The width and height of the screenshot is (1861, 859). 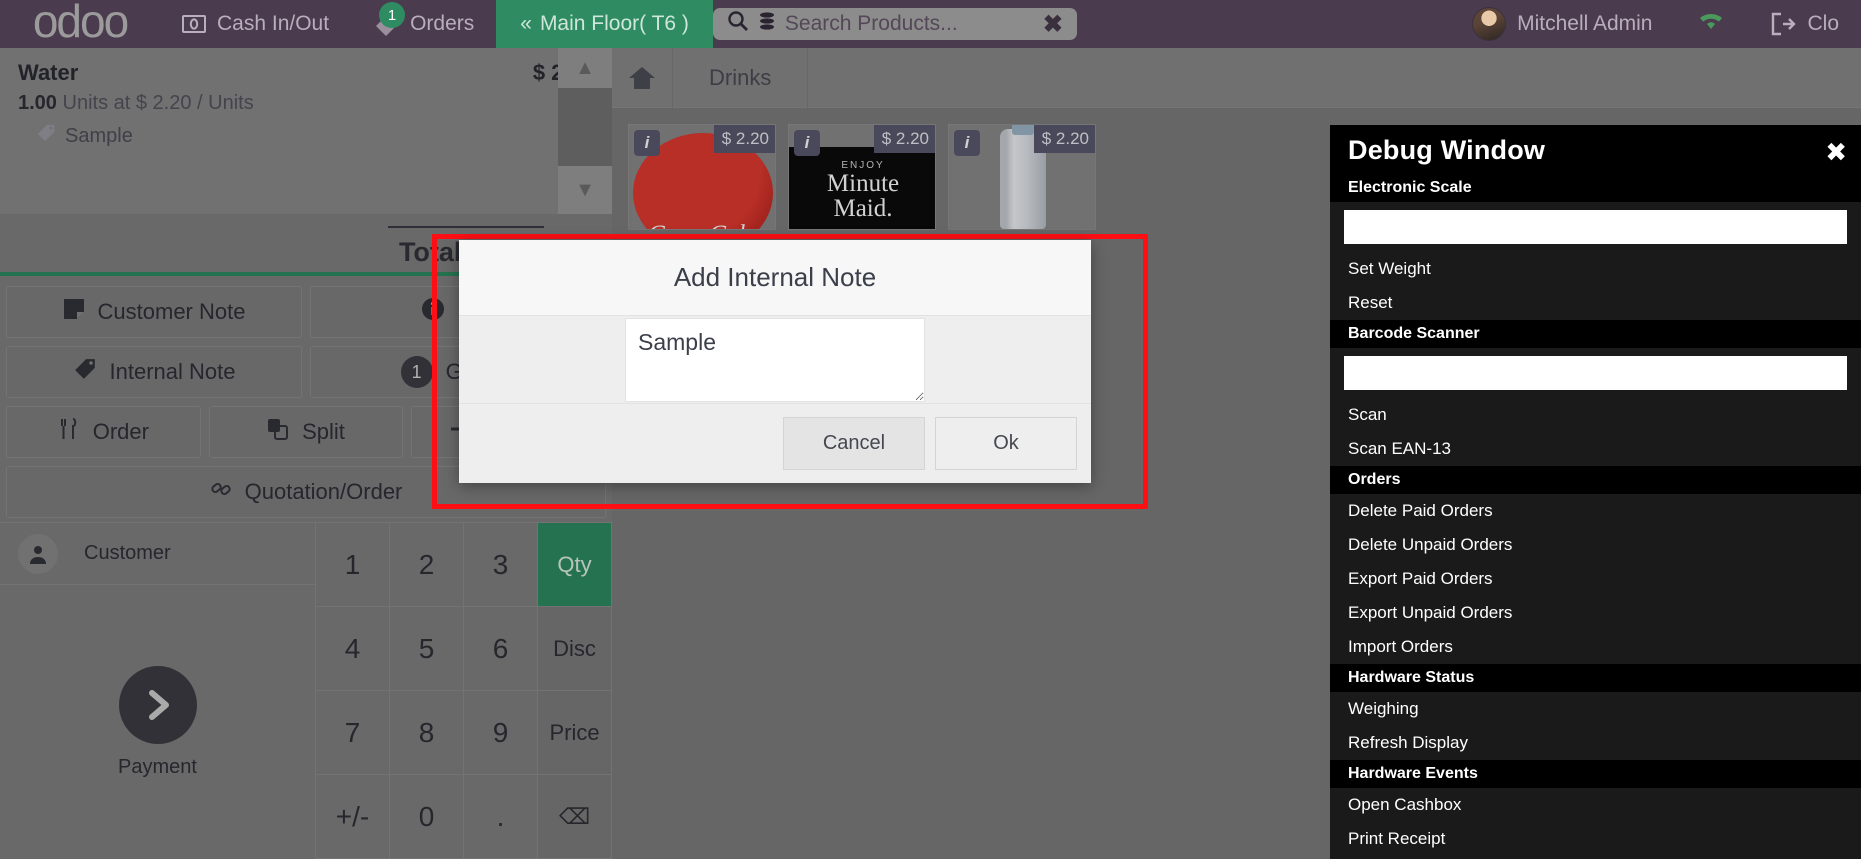 I want to click on barcode-input, so click(x=1595, y=373).